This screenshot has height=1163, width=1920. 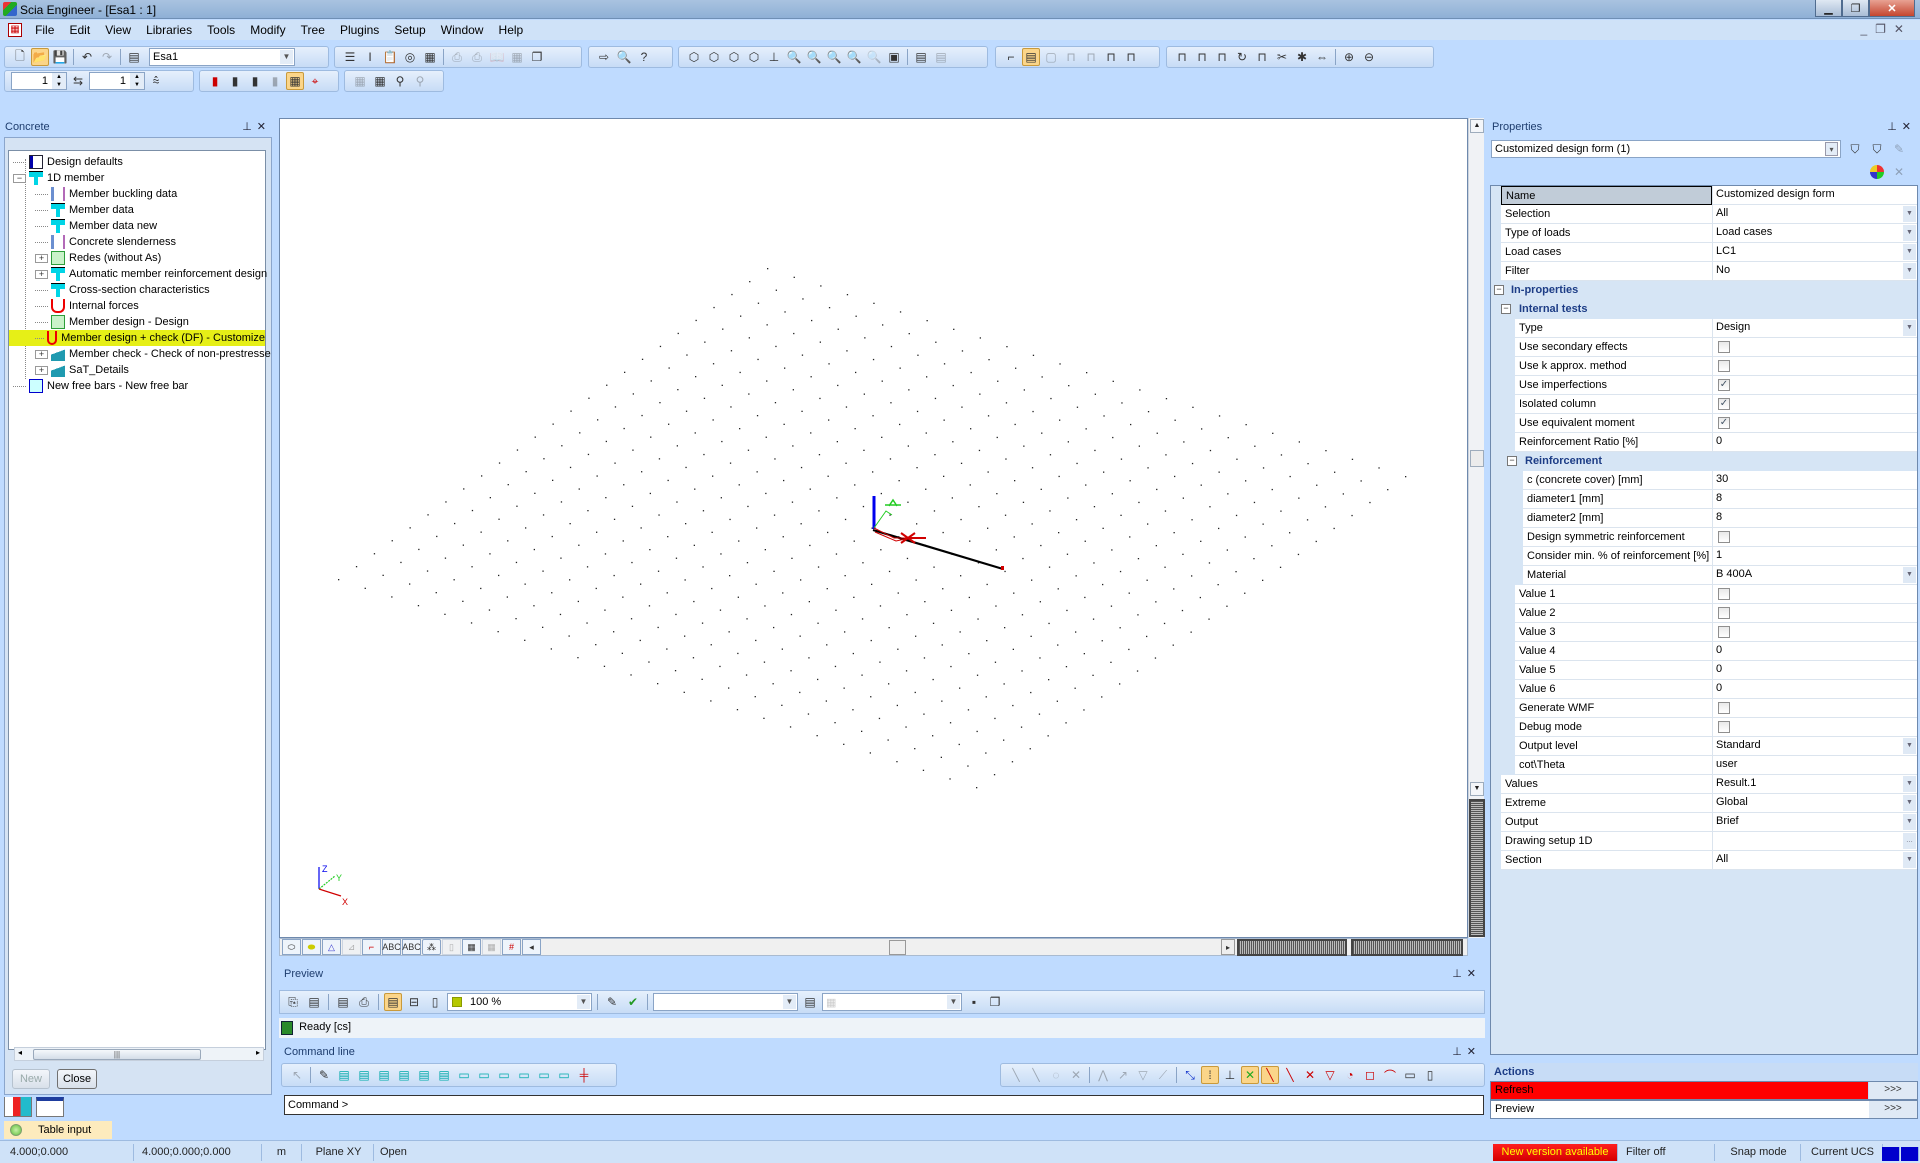 I want to click on text-dim-icon: ▯, so click(x=451, y=947).